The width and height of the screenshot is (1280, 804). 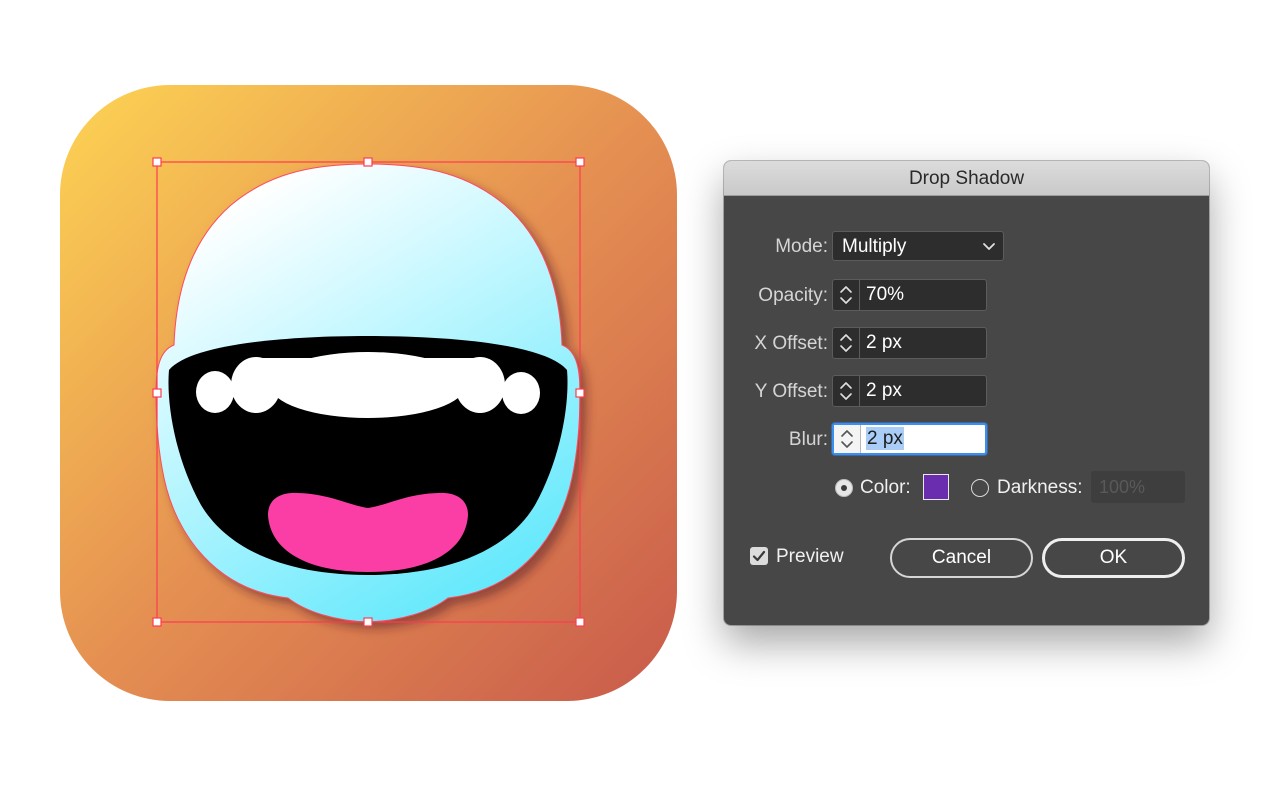 What do you see at coordinates (909, 439) in the screenshot?
I see `blur-field: 2 px` at bounding box center [909, 439].